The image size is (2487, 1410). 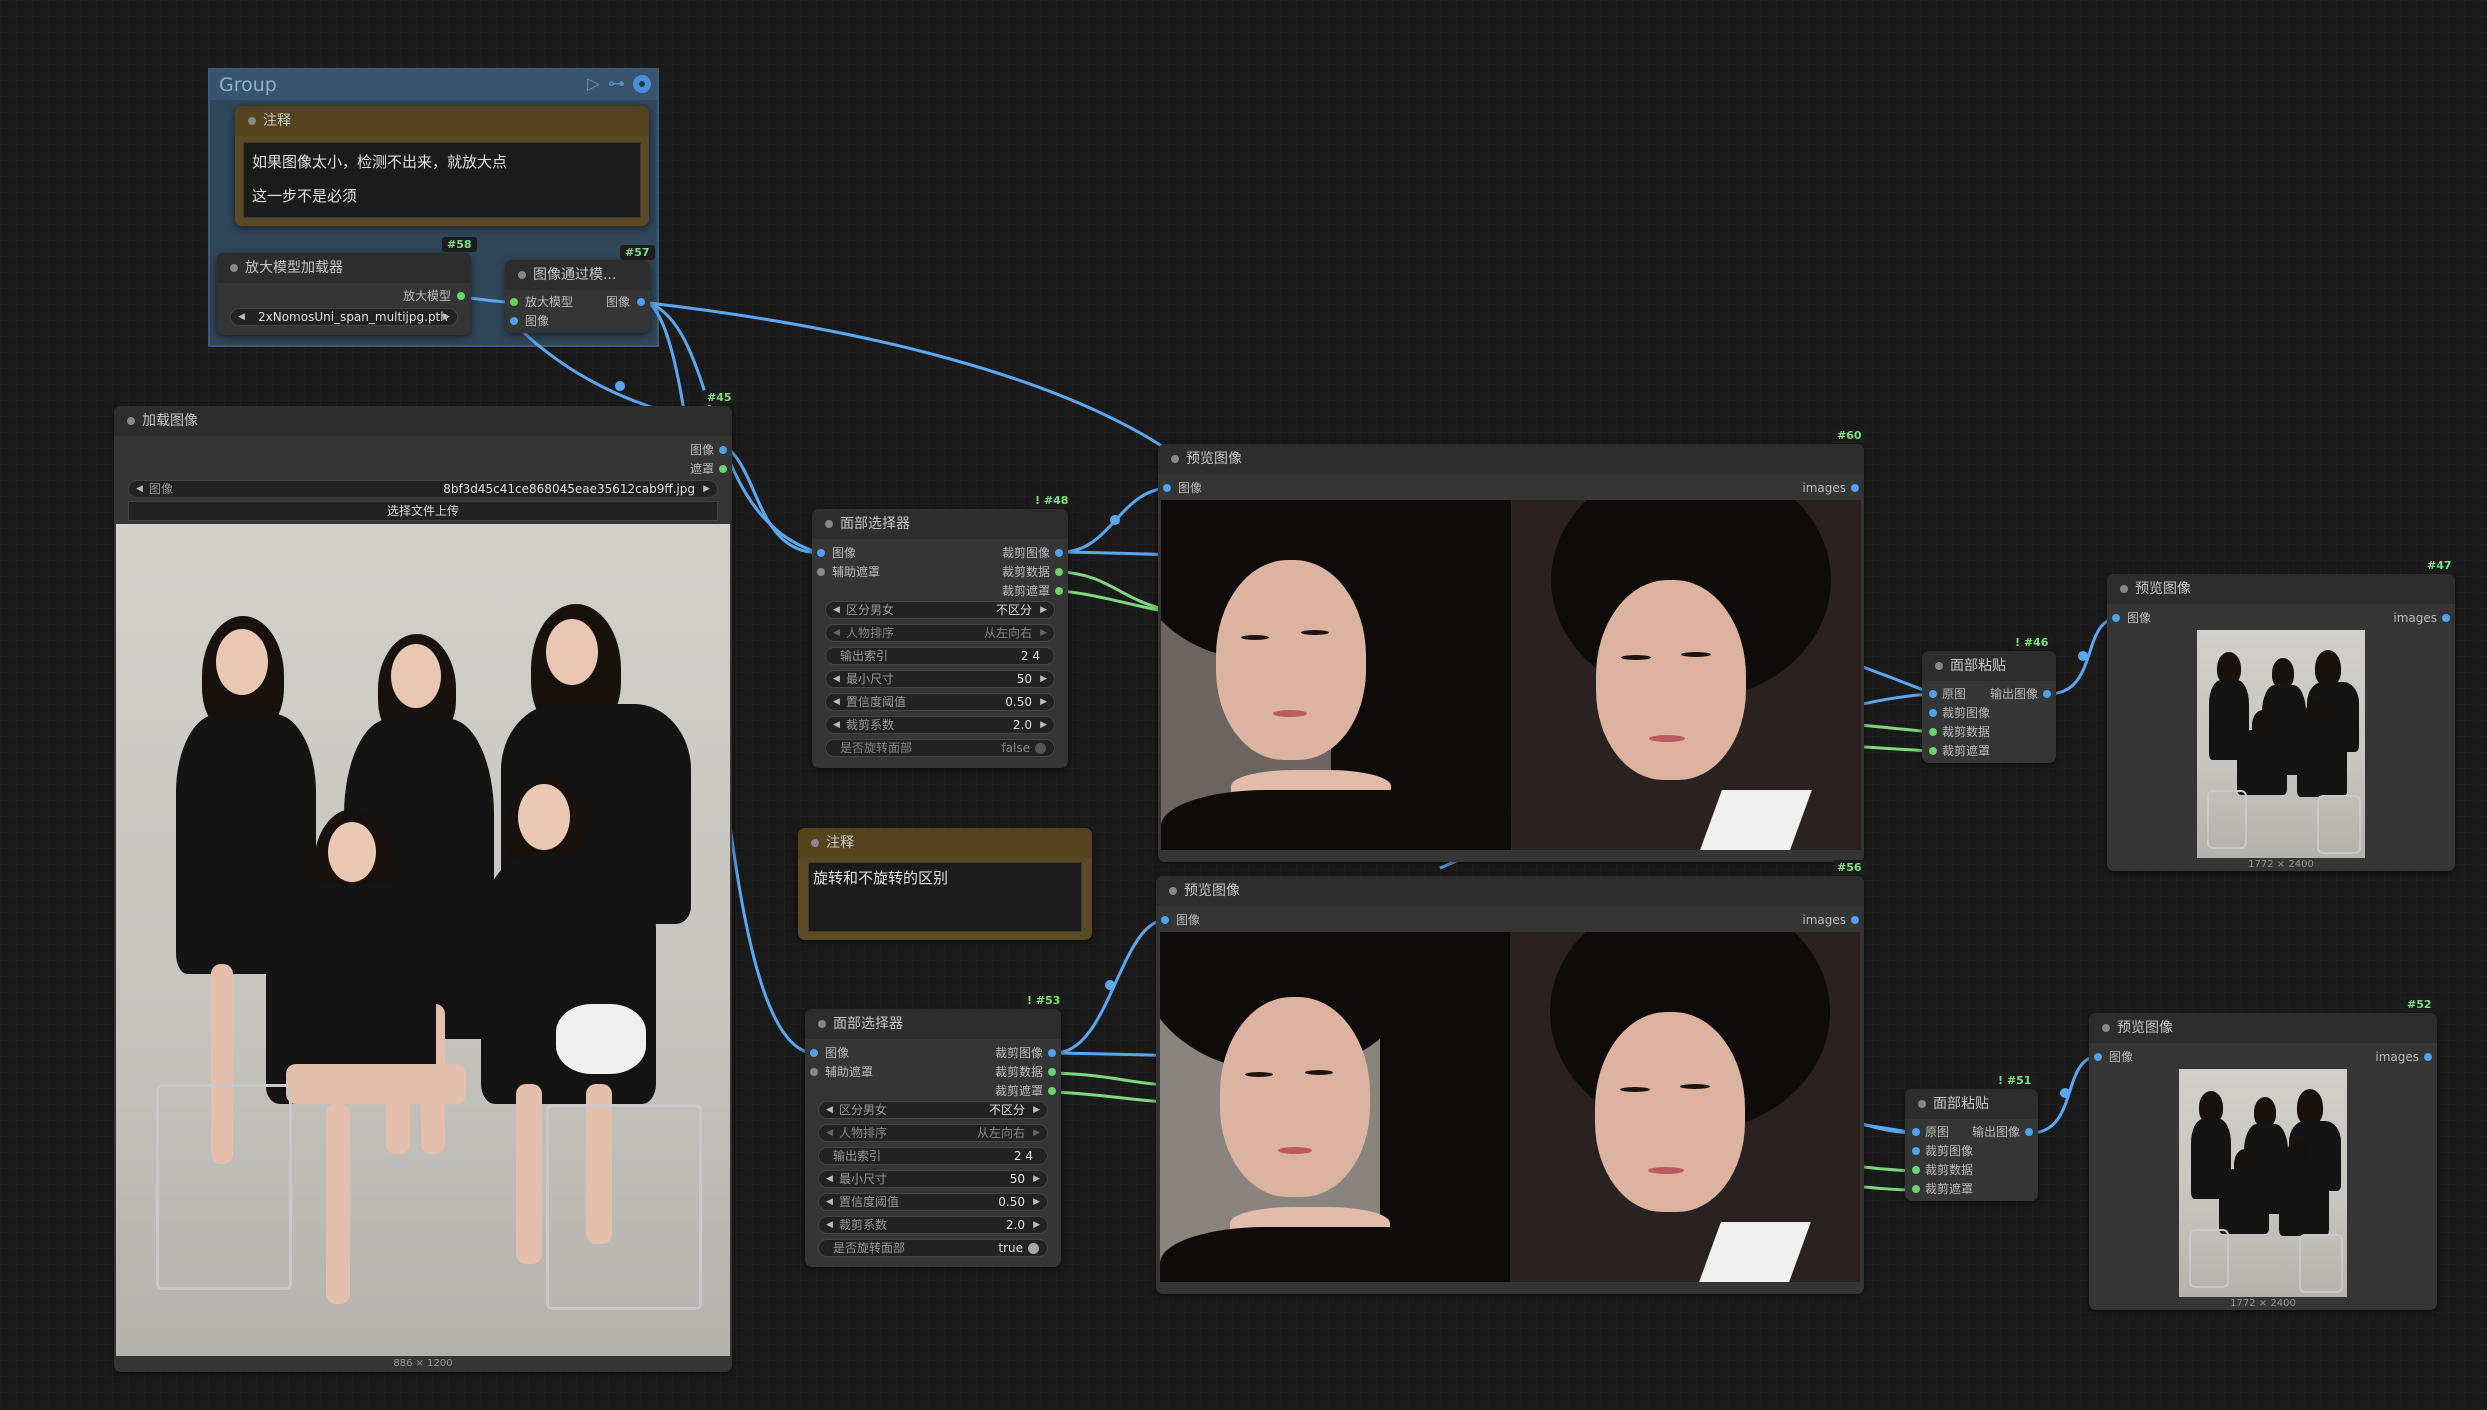 I want to click on face-paste-node-1: 面部粘贴 原图 裁剪图像 裁剪数据 裁剪遮罩 输出图像, so click(x=1989, y=707).